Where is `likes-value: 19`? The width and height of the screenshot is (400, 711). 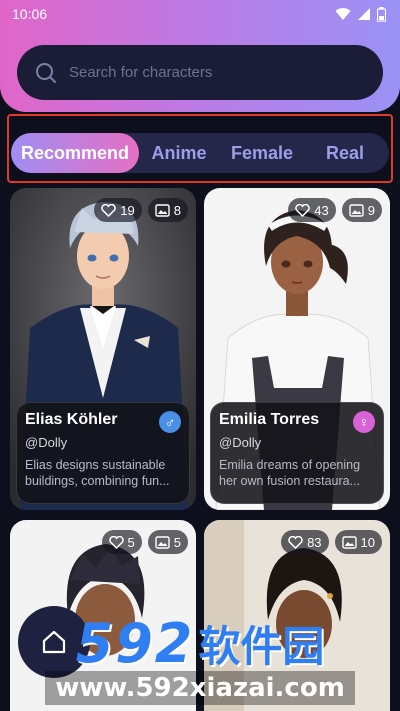 likes-value: 19 is located at coordinates (127, 210).